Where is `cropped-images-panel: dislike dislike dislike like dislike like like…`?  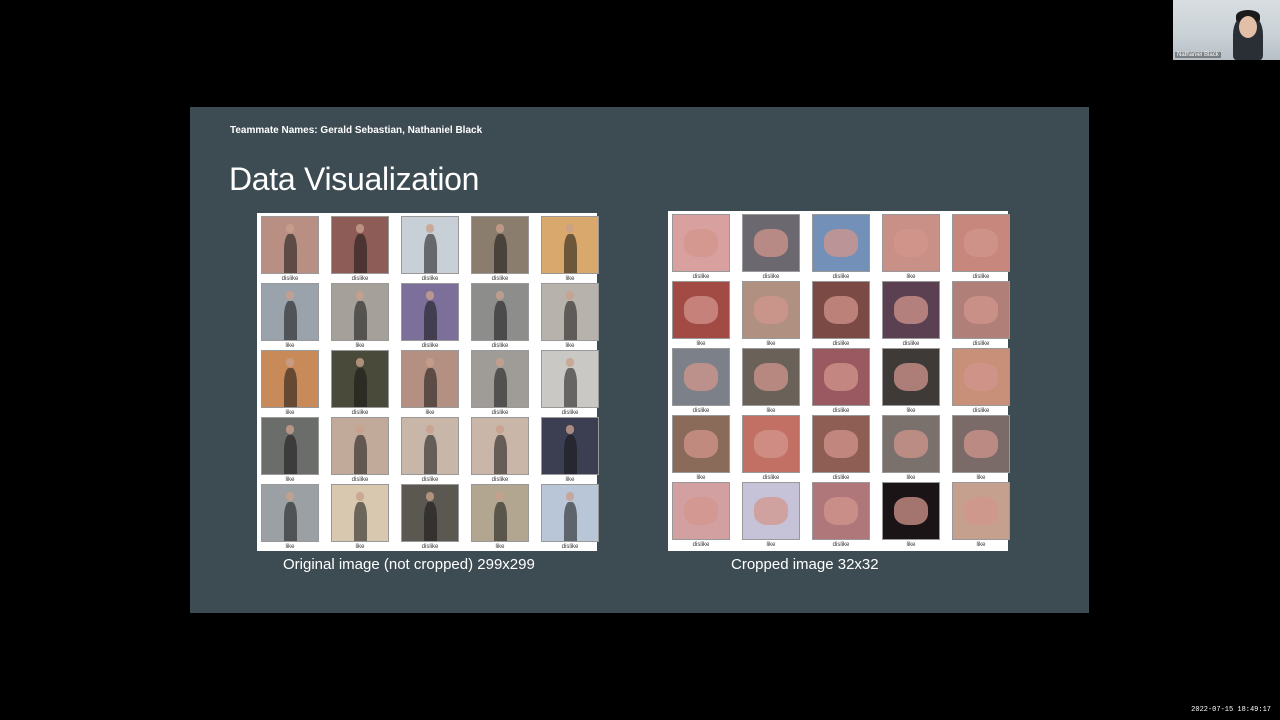
cropped-images-panel: dislike dislike dislike like dislike like like… is located at coordinates (839, 381).